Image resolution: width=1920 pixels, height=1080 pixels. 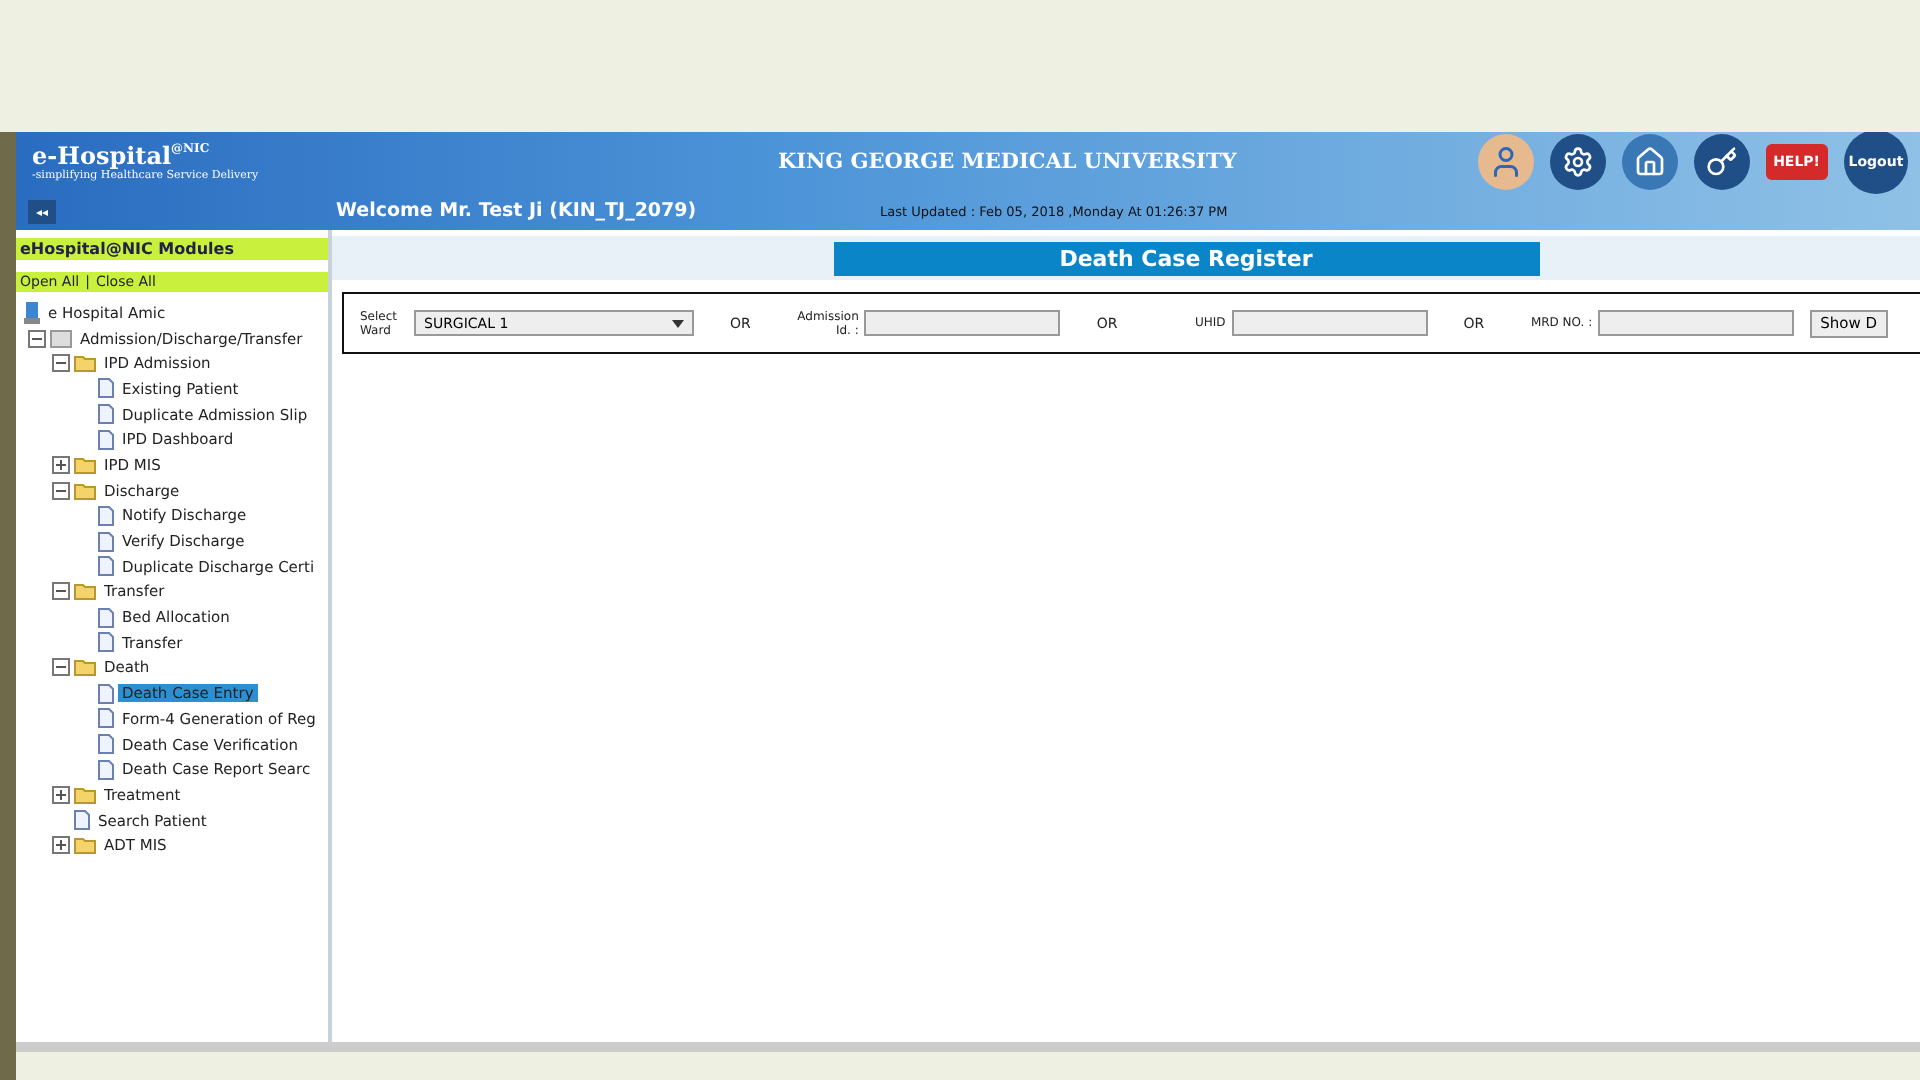 I want to click on key-icon, so click(x=1721, y=162).